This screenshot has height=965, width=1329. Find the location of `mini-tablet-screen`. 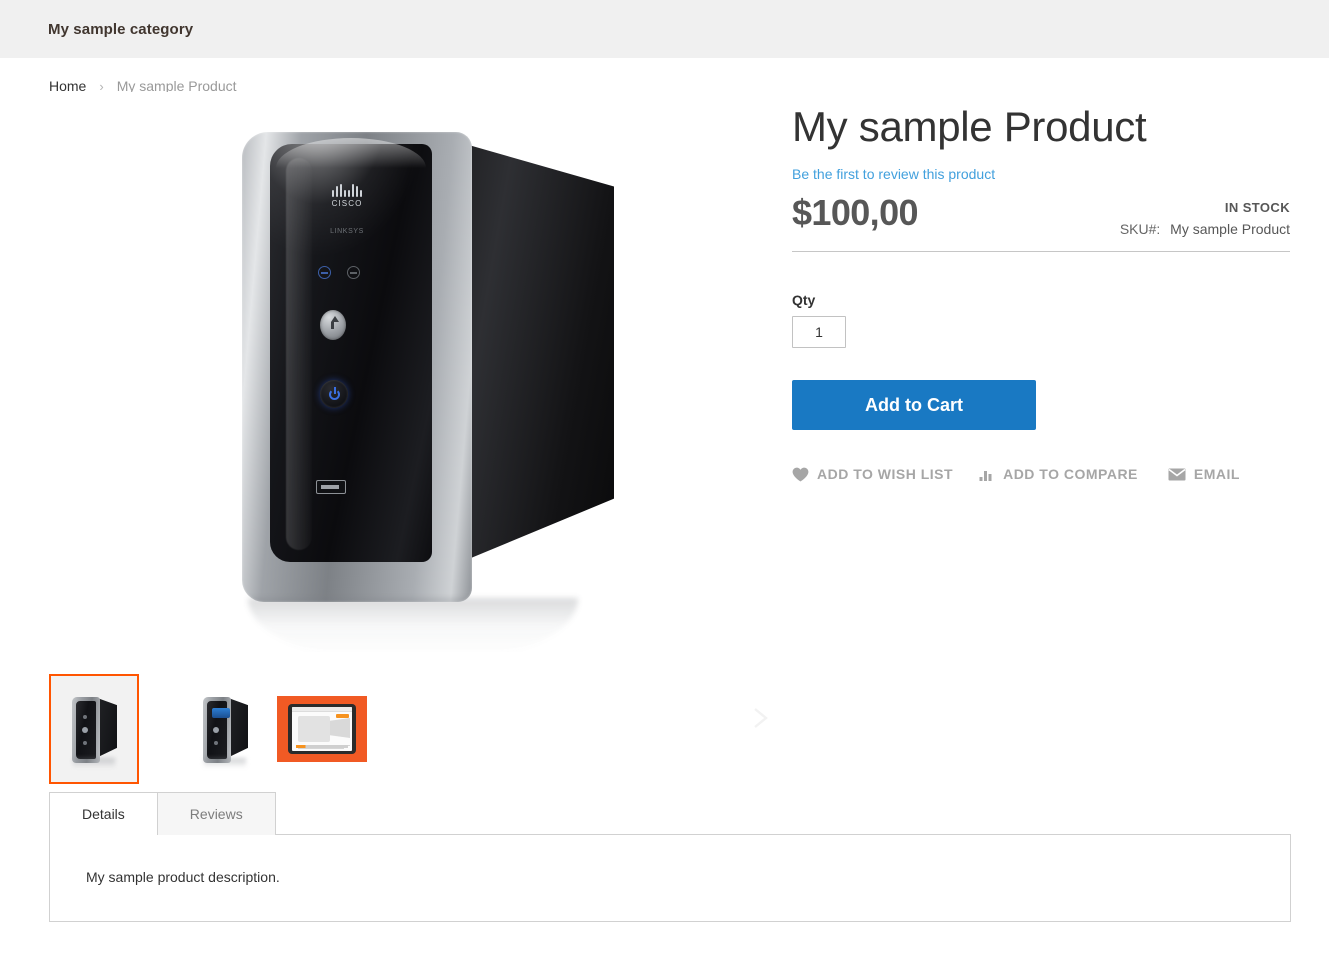

mini-tablet-screen is located at coordinates (322, 729).